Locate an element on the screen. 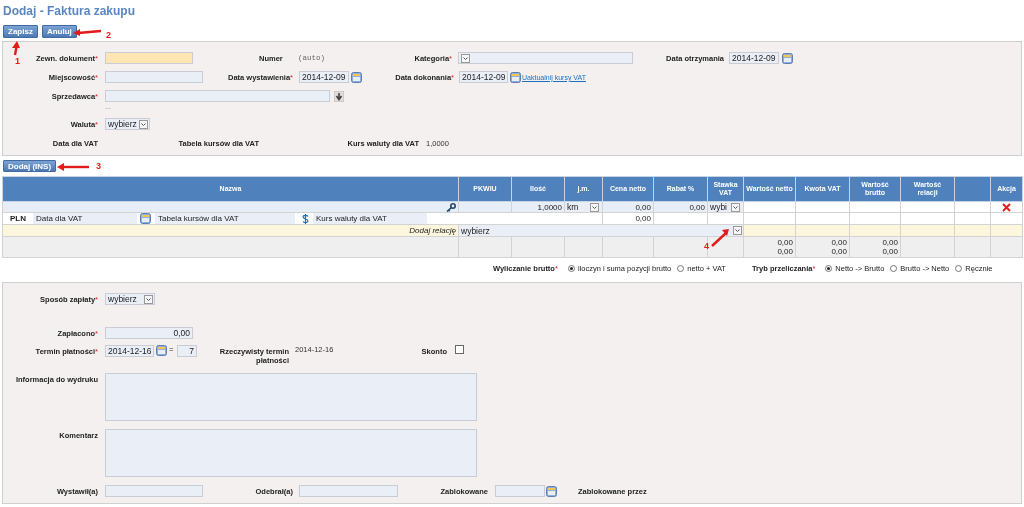 The width and height of the screenshot is (1024, 507). page-title: Dodaj - Faktura zakupu is located at coordinates (69, 11).